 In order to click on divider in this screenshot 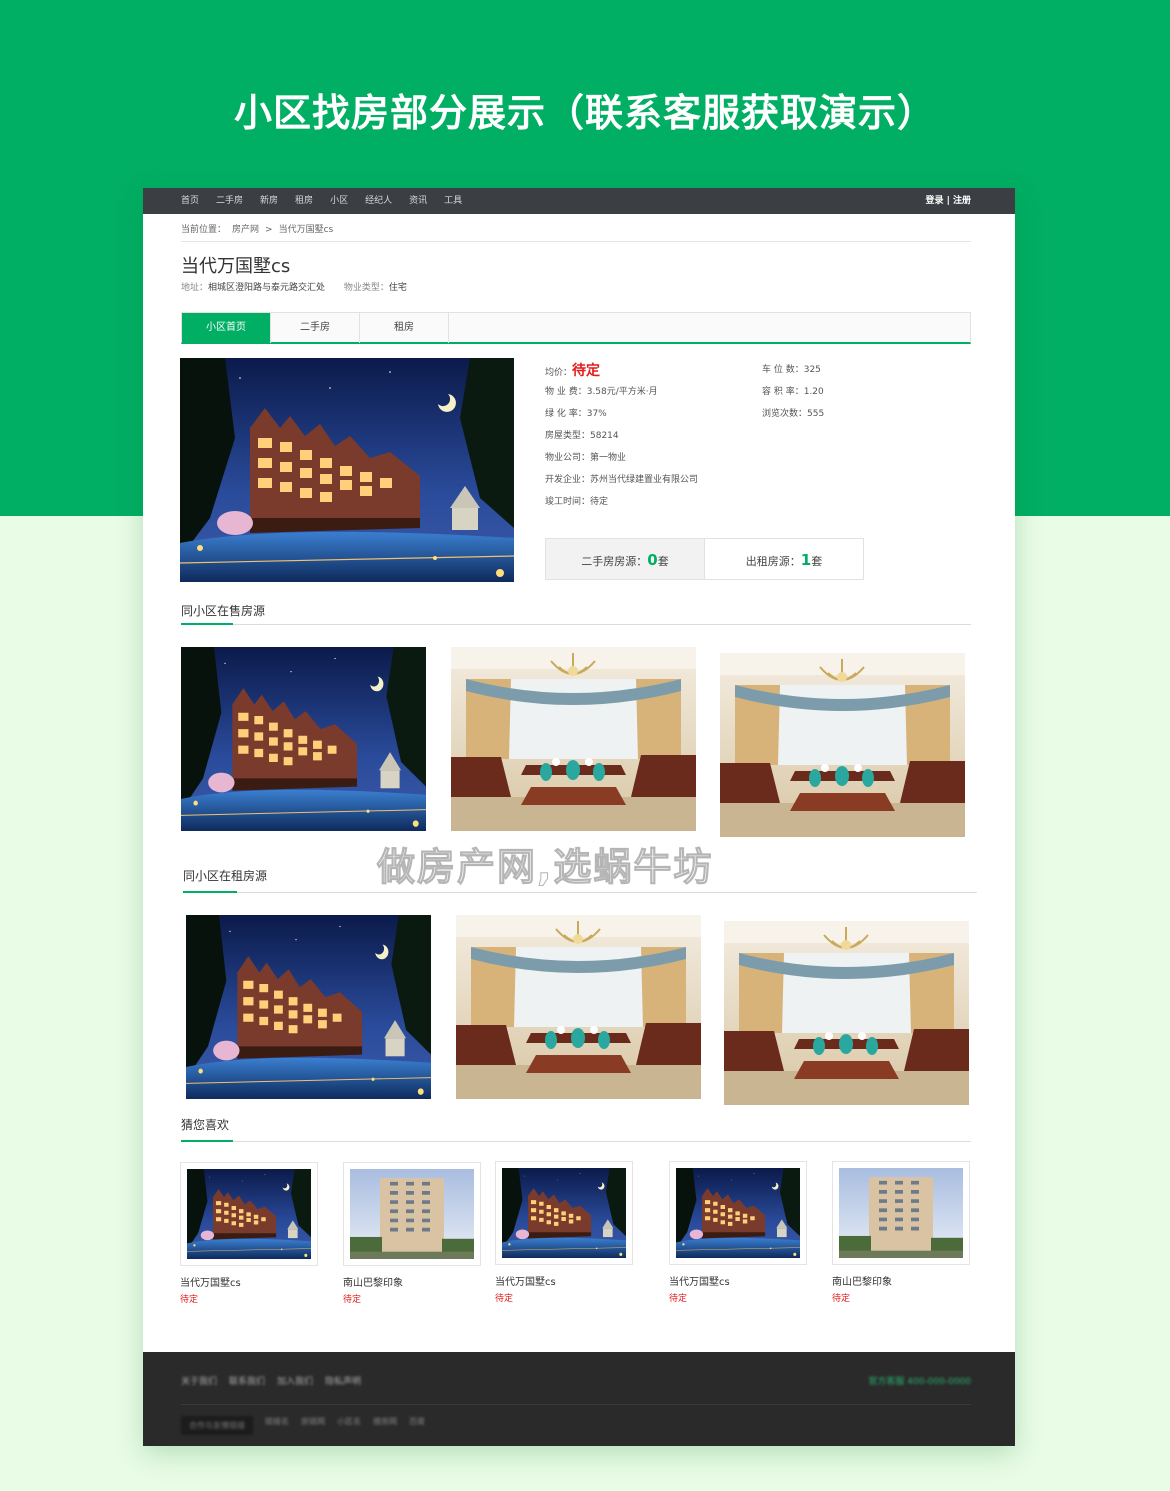, I will do `click(576, 241)`.